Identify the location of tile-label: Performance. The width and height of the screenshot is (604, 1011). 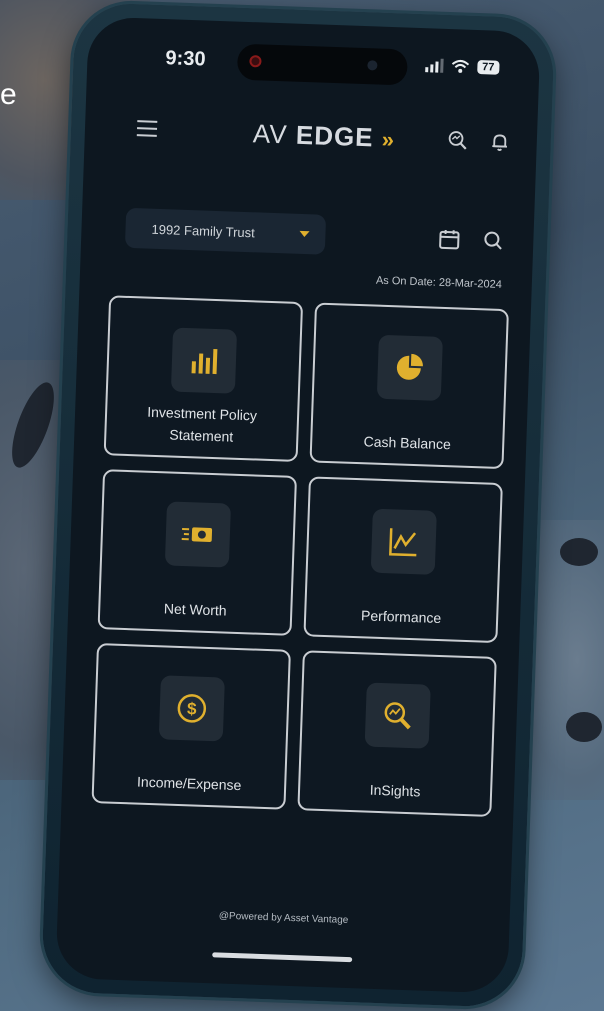
(401, 617).